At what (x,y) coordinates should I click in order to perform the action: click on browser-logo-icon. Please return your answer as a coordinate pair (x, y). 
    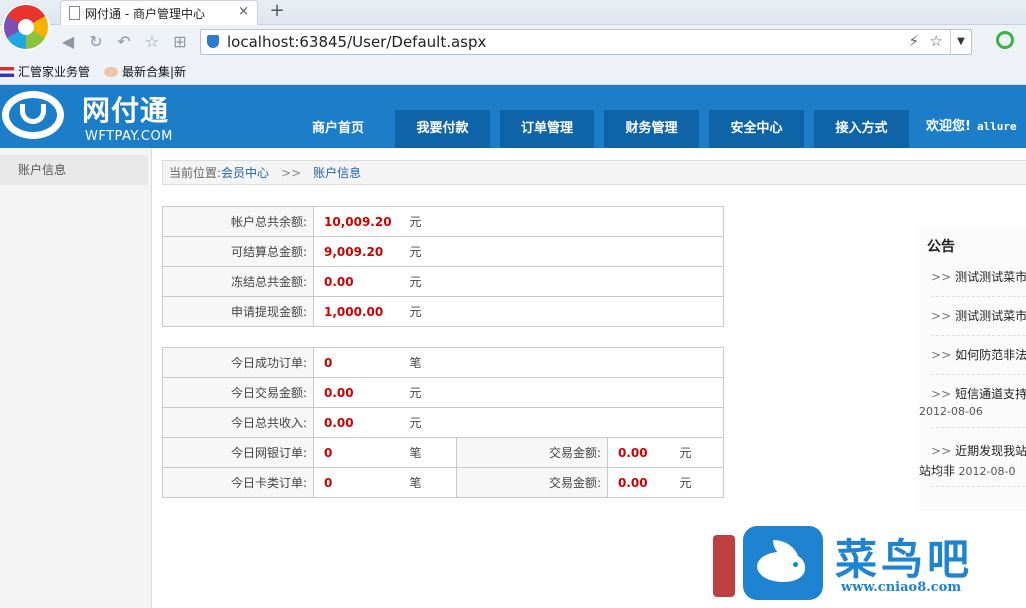
    Looking at the image, I should click on (26, 27).